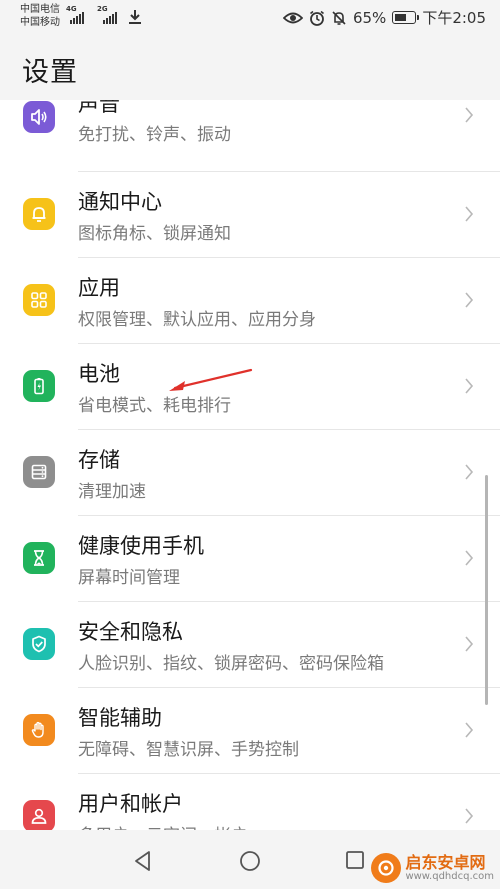  I want to click on settings-item-subtitle: 图标角标、锁屏通知, so click(154, 234).